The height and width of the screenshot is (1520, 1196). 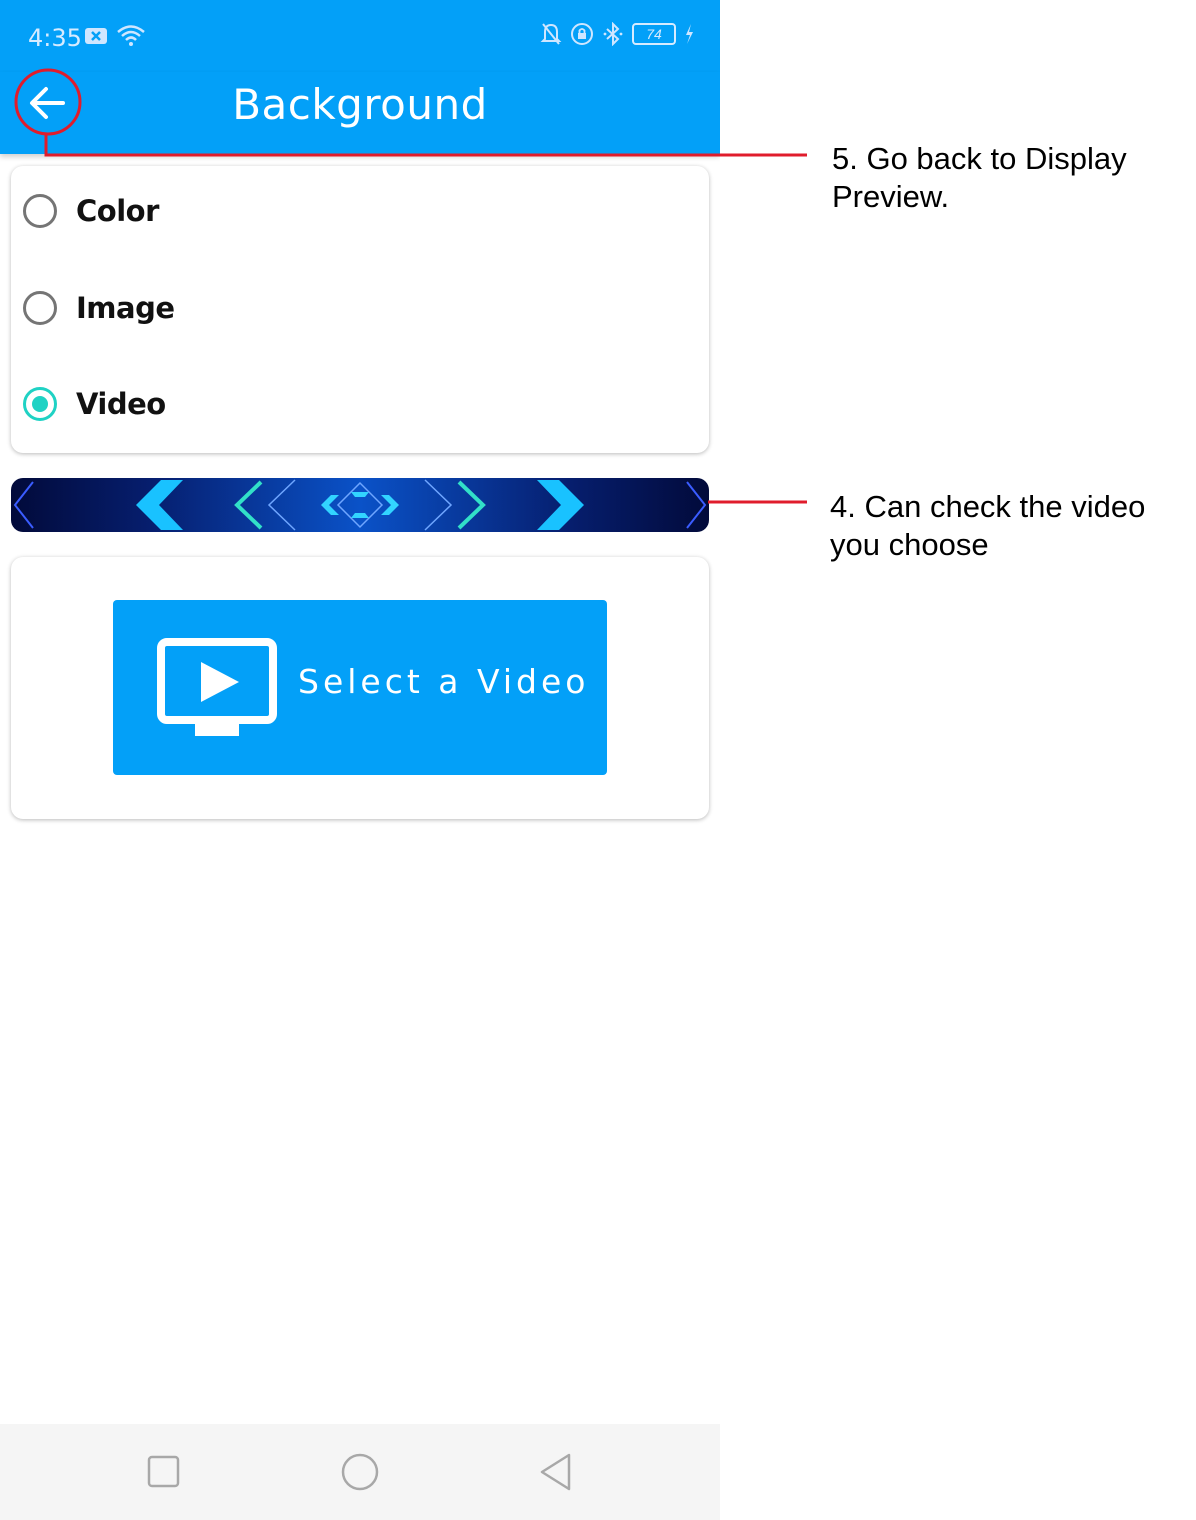 I want to click on charging-icon, so click(x=689, y=34).